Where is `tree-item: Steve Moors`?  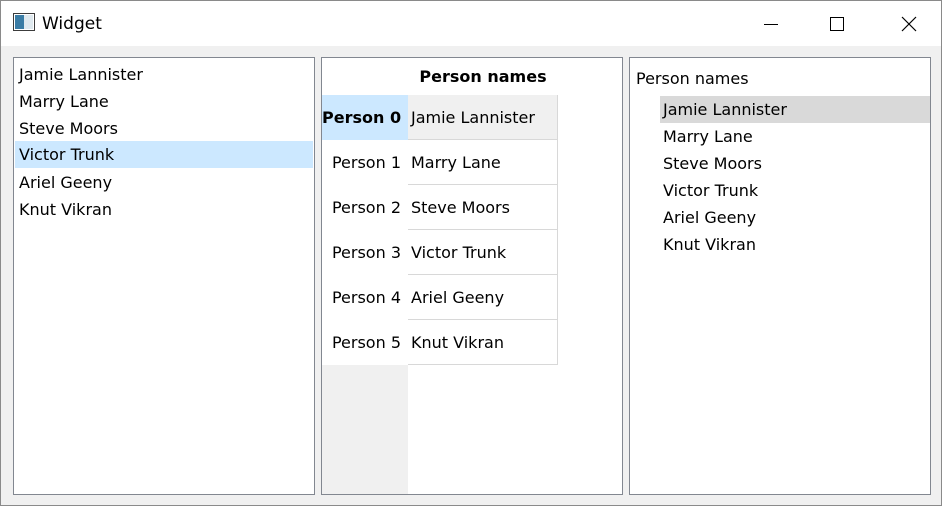 tree-item: Steve Moors is located at coordinates (795, 163).